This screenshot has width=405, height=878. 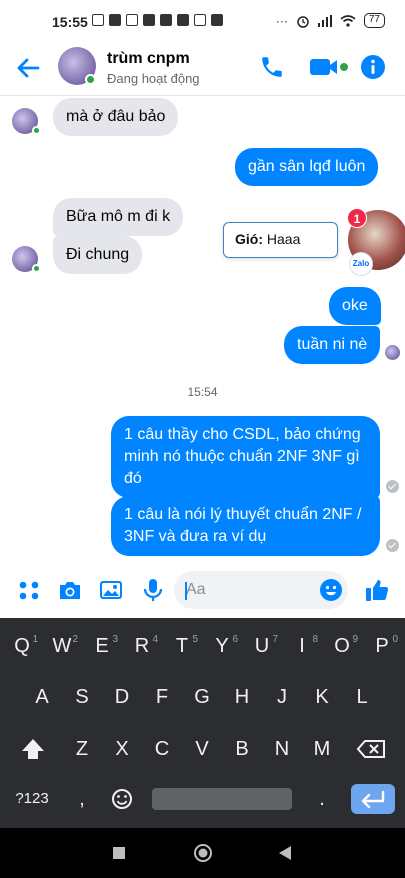 I want to click on comma-key: ,, so click(x=82, y=799).